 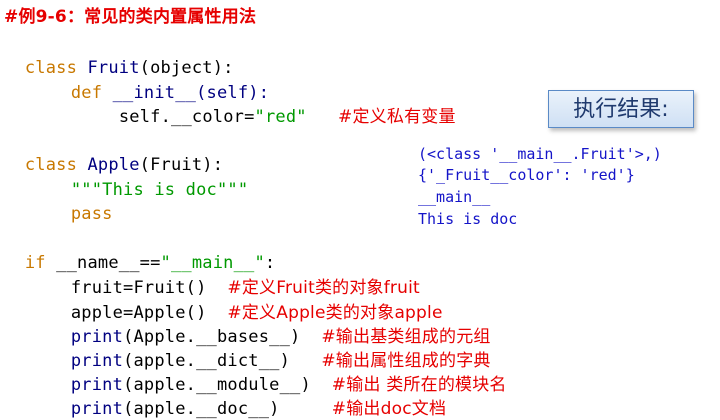 I want to click on string-literal: "red", so click(x=280, y=117).